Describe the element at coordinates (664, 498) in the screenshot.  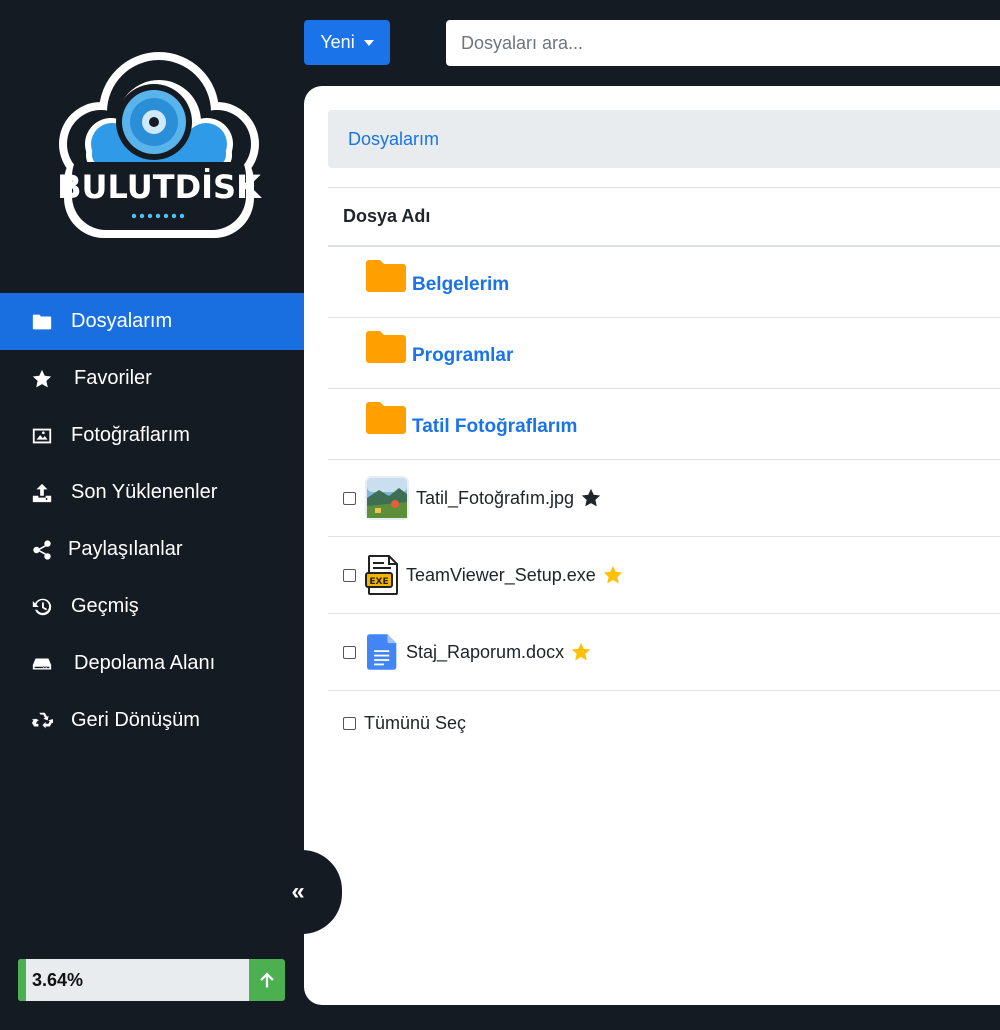
I see `table-row-file: Tatil_Fotoğrafım.jpg` at that location.